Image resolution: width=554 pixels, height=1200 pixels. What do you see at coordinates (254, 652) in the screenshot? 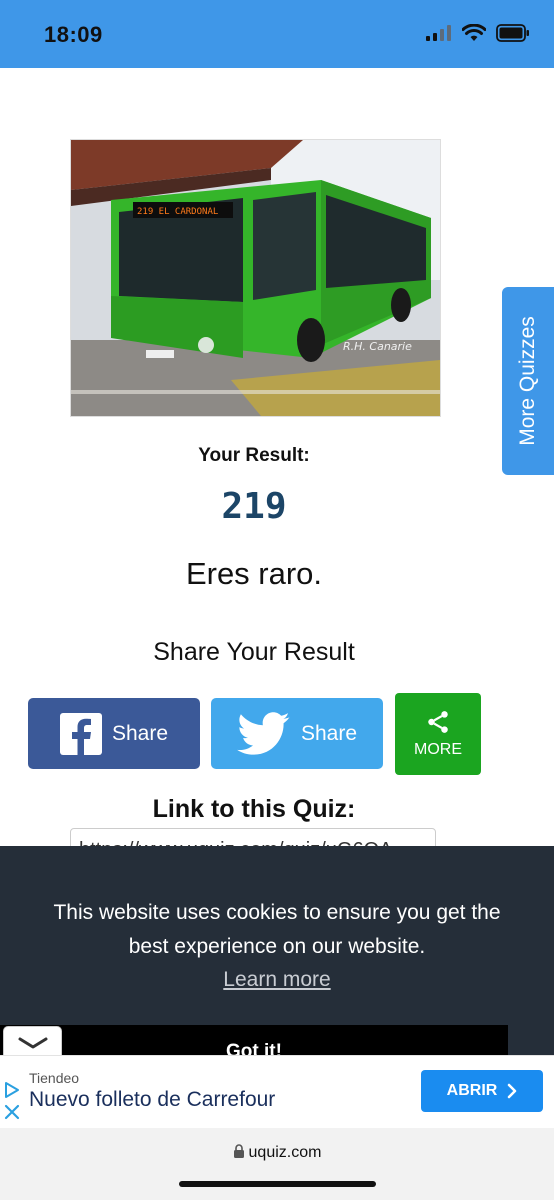
I see `share-heading: Share Your Result` at bounding box center [254, 652].